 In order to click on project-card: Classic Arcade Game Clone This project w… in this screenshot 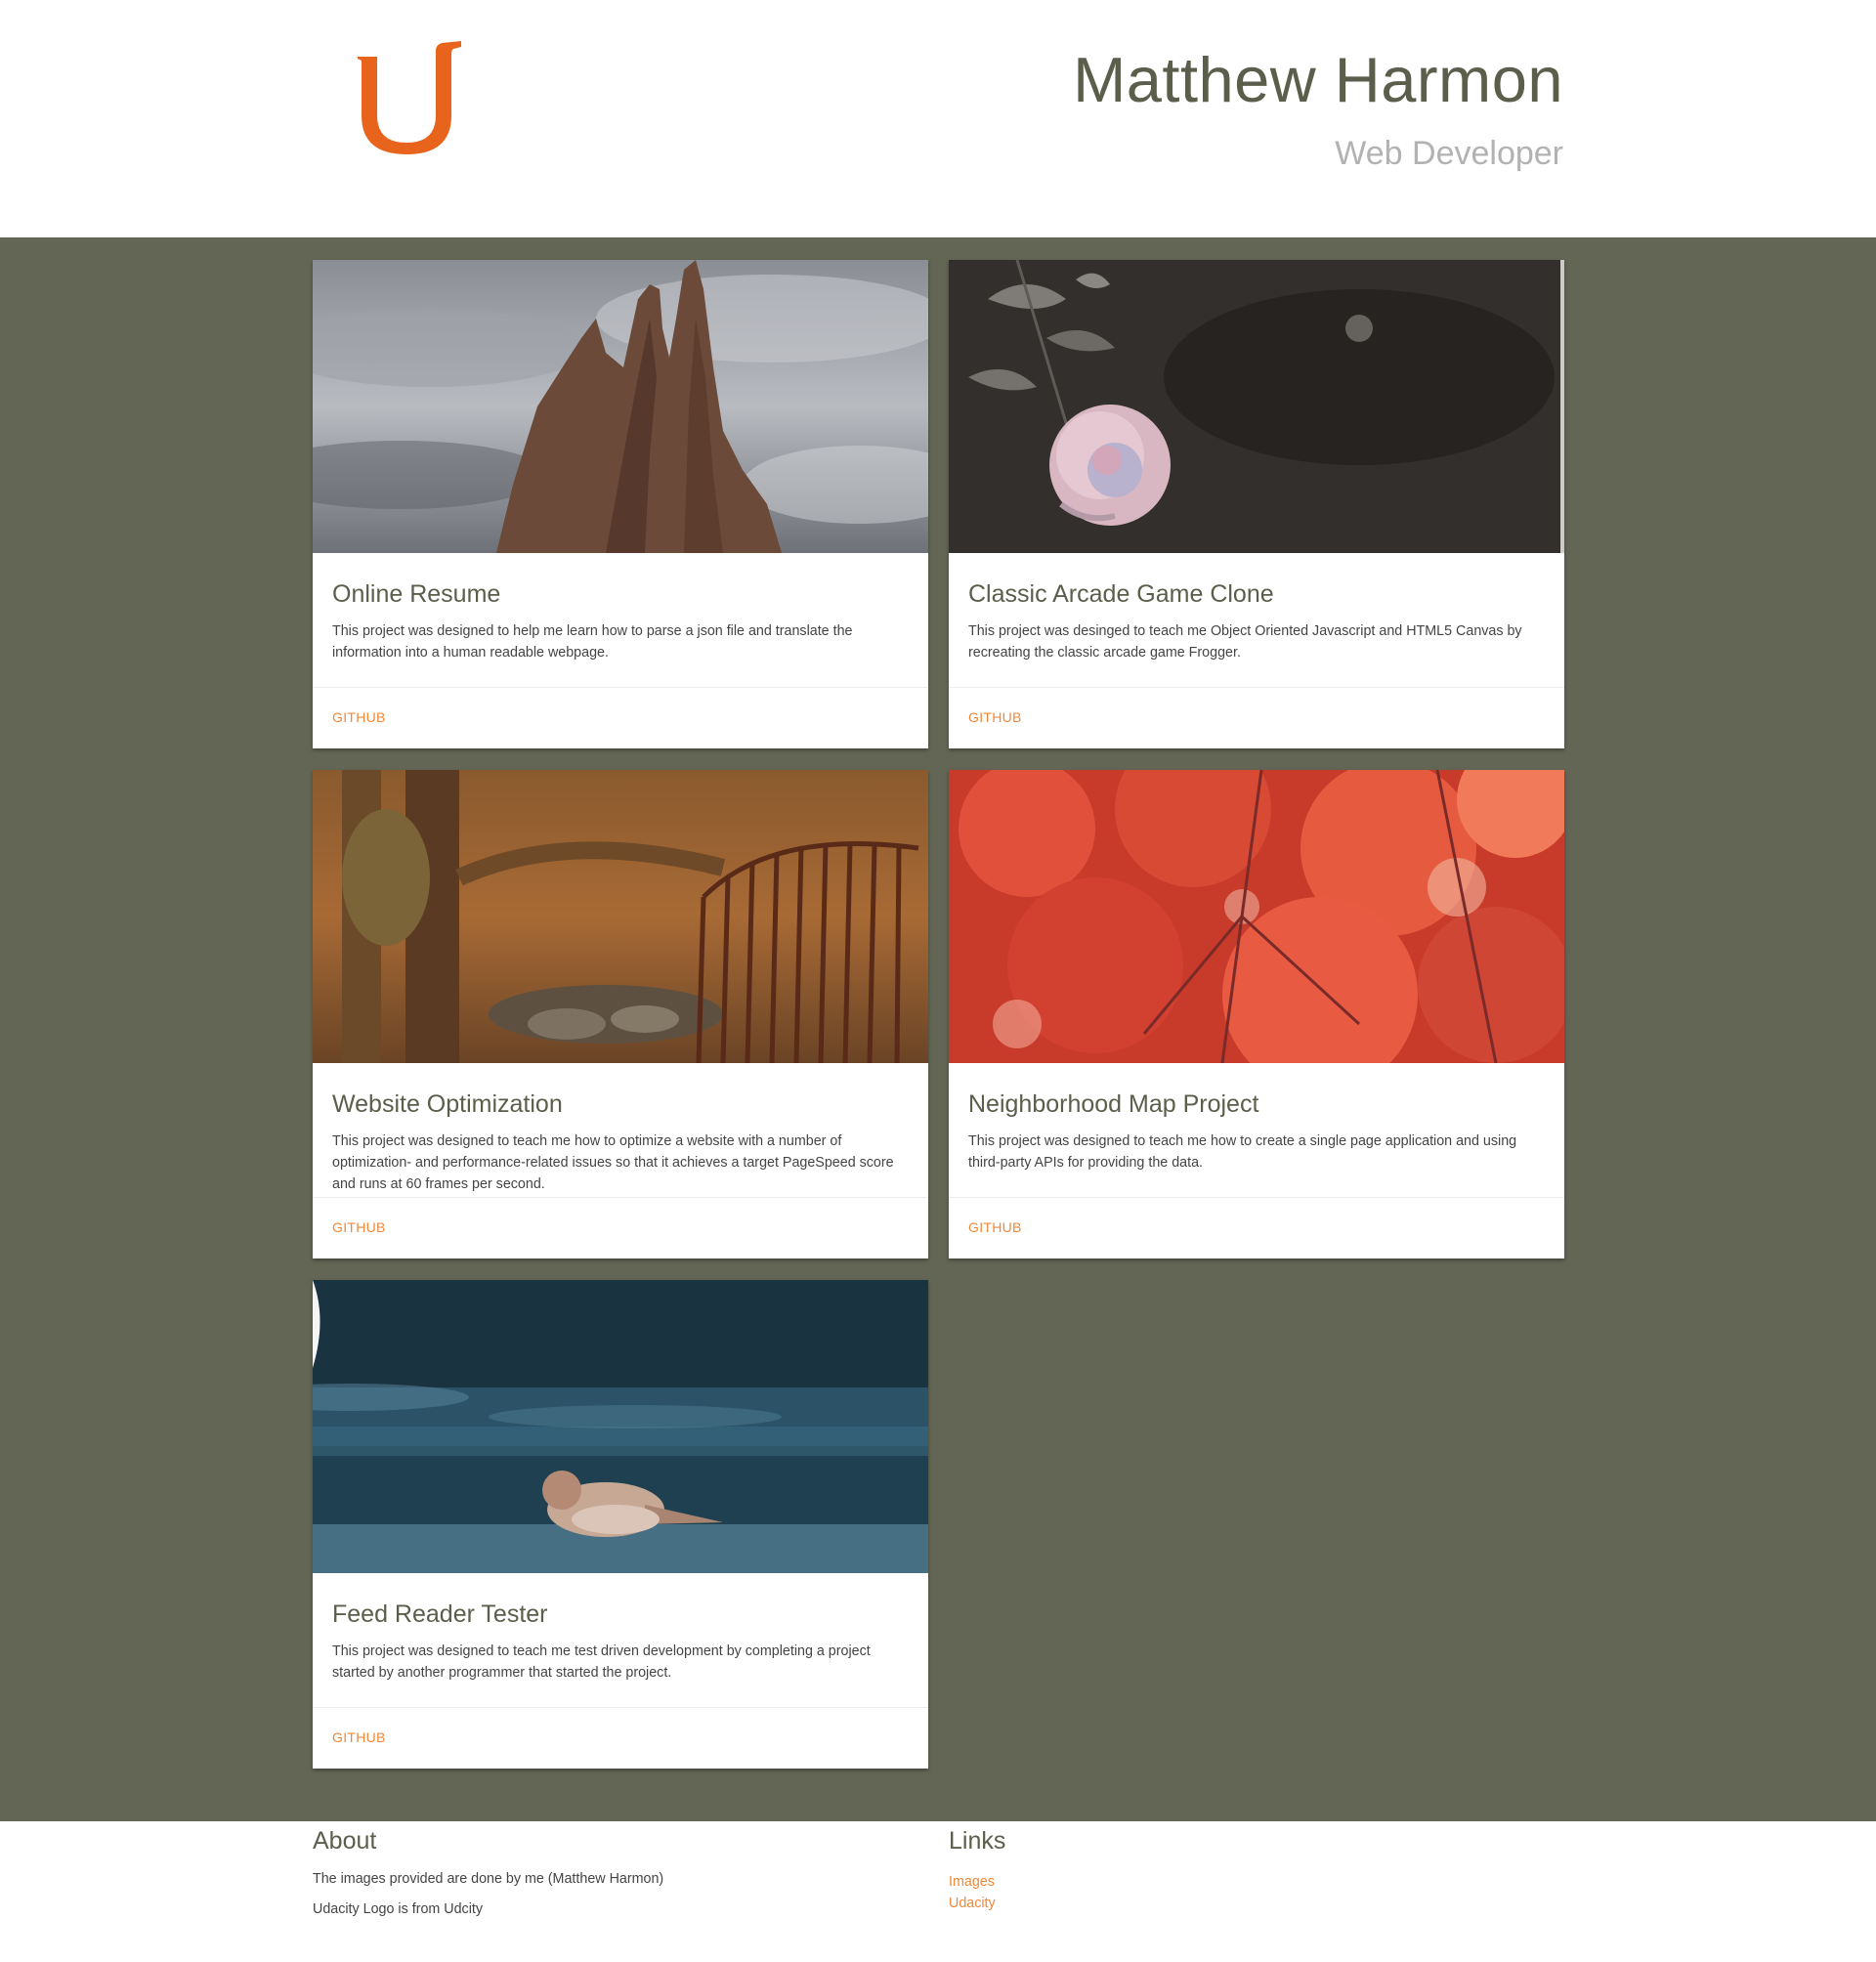, I will do `click(1256, 504)`.